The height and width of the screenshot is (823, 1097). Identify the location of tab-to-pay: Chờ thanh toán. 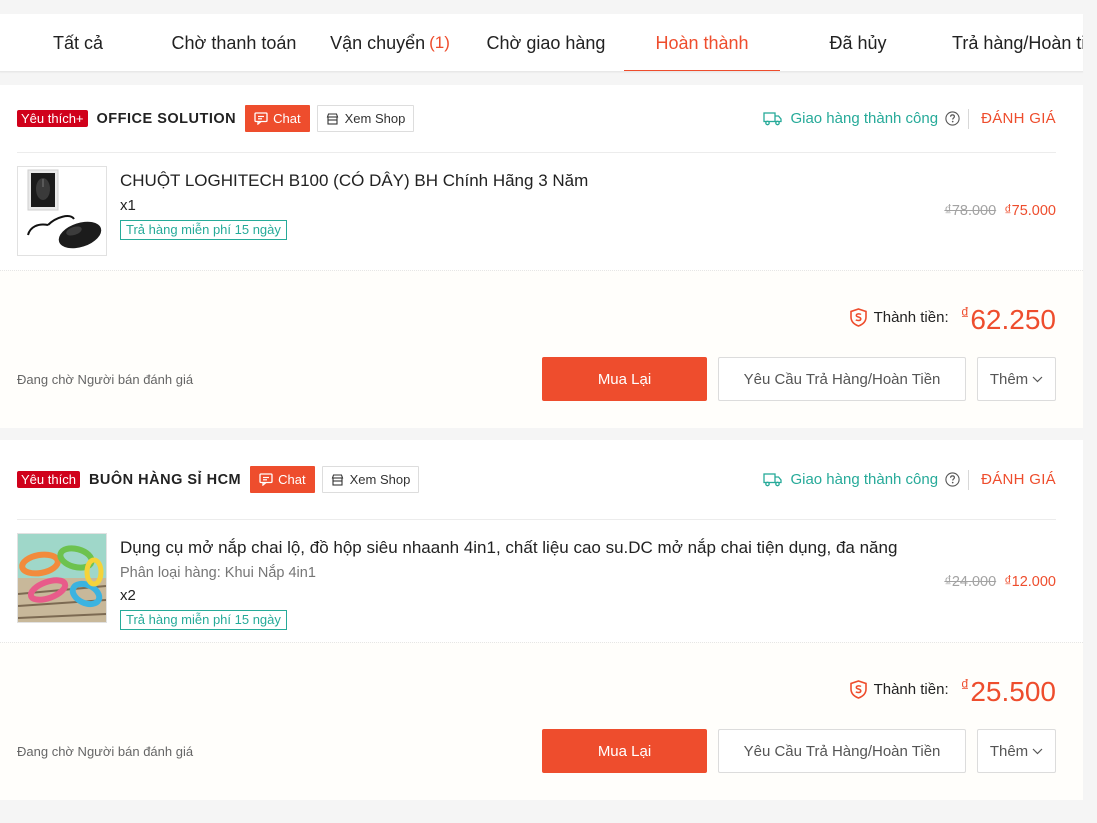
(234, 42).